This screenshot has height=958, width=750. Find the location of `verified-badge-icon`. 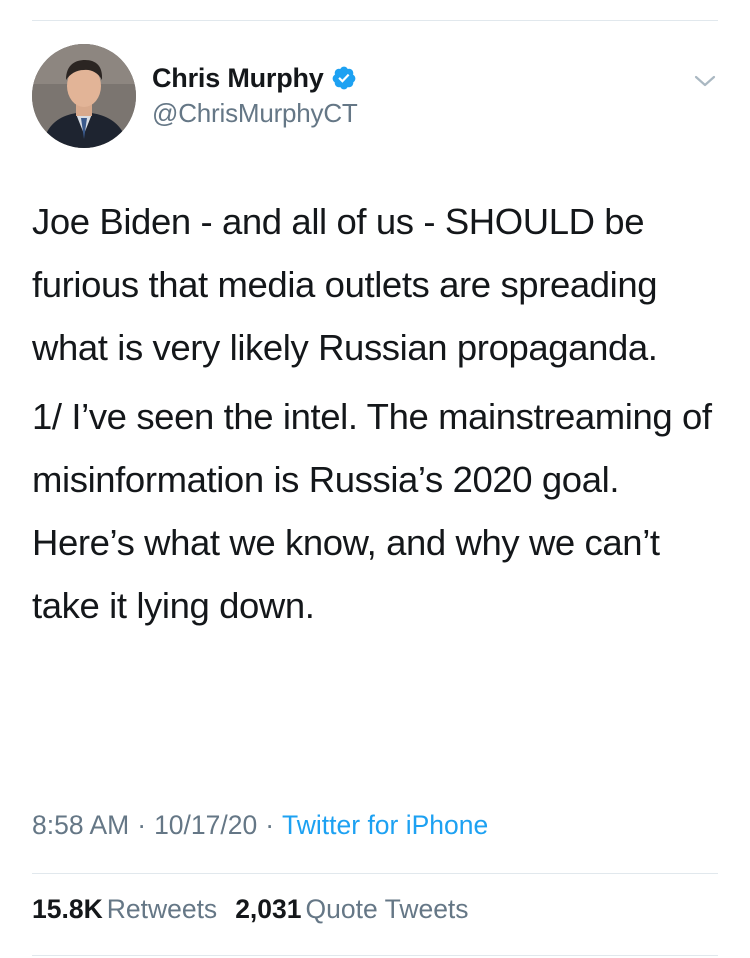

verified-badge-icon is located at coordinates (344, 78).